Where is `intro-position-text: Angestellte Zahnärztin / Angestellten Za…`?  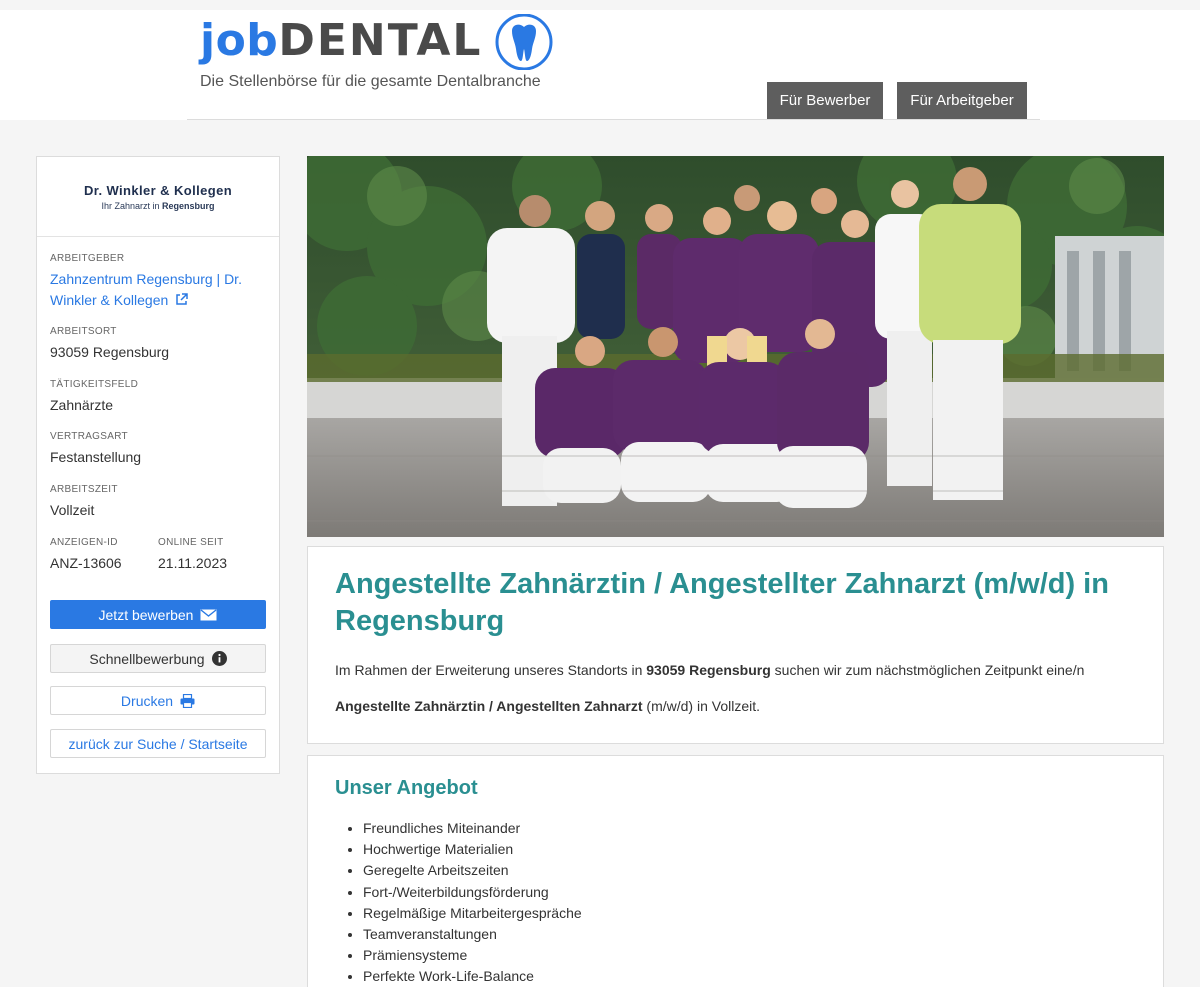
intro-position-text: Angestellte Zahnärztin / Angestellten Za… is located at coordinates (547, 706).